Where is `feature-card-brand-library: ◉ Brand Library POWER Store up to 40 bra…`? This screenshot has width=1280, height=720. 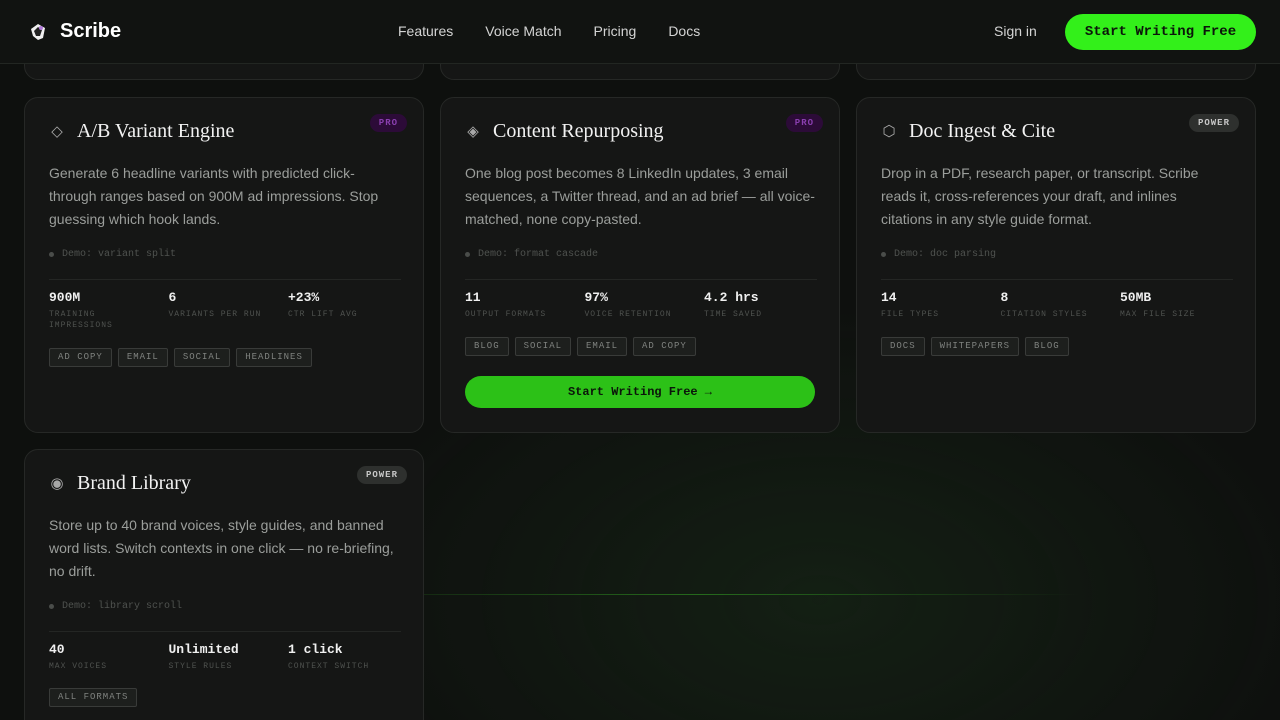 feature-card-brand-library: ◉ Brand Library POWER Store up to 40 bra… is located at coordinates (224, 584).